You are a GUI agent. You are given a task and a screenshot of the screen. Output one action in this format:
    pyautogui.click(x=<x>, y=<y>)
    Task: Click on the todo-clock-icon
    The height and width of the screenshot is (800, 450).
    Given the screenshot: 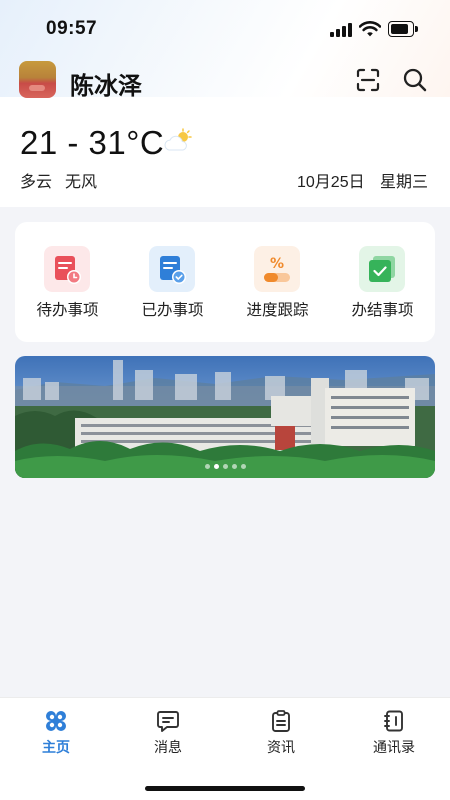 What is the action you would take?
    pyautogui.click(x=67, y=269)
    